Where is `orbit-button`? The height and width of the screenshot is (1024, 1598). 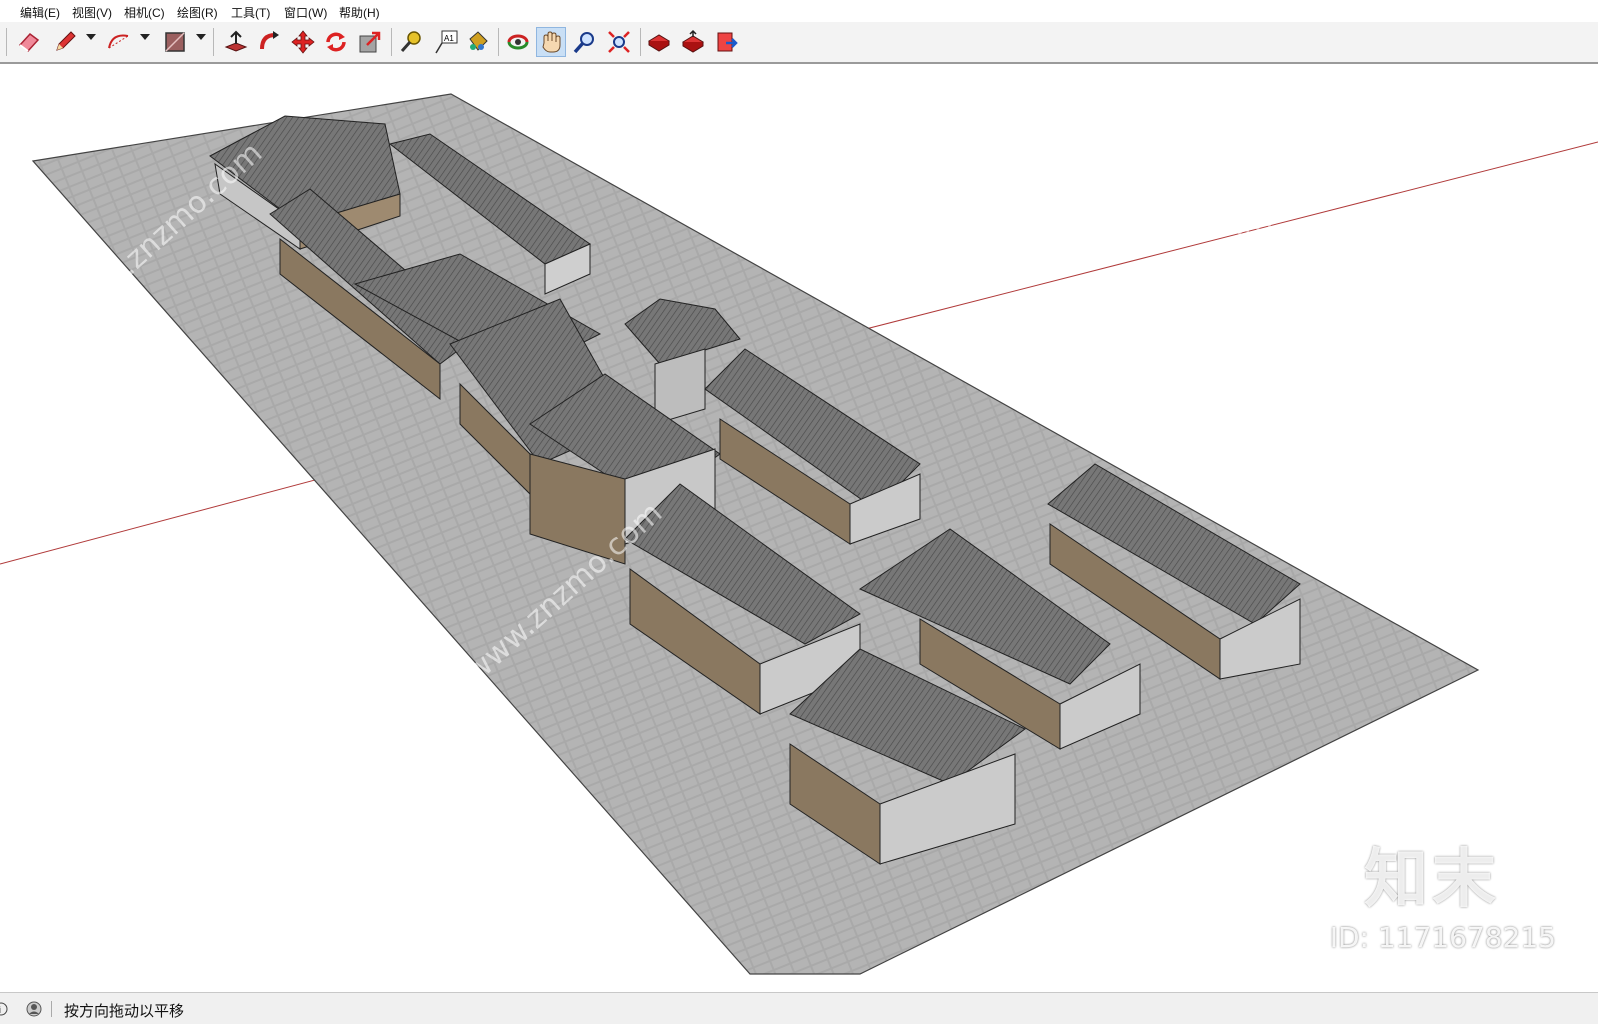
orbit-button is located at coordinates (518, 42).